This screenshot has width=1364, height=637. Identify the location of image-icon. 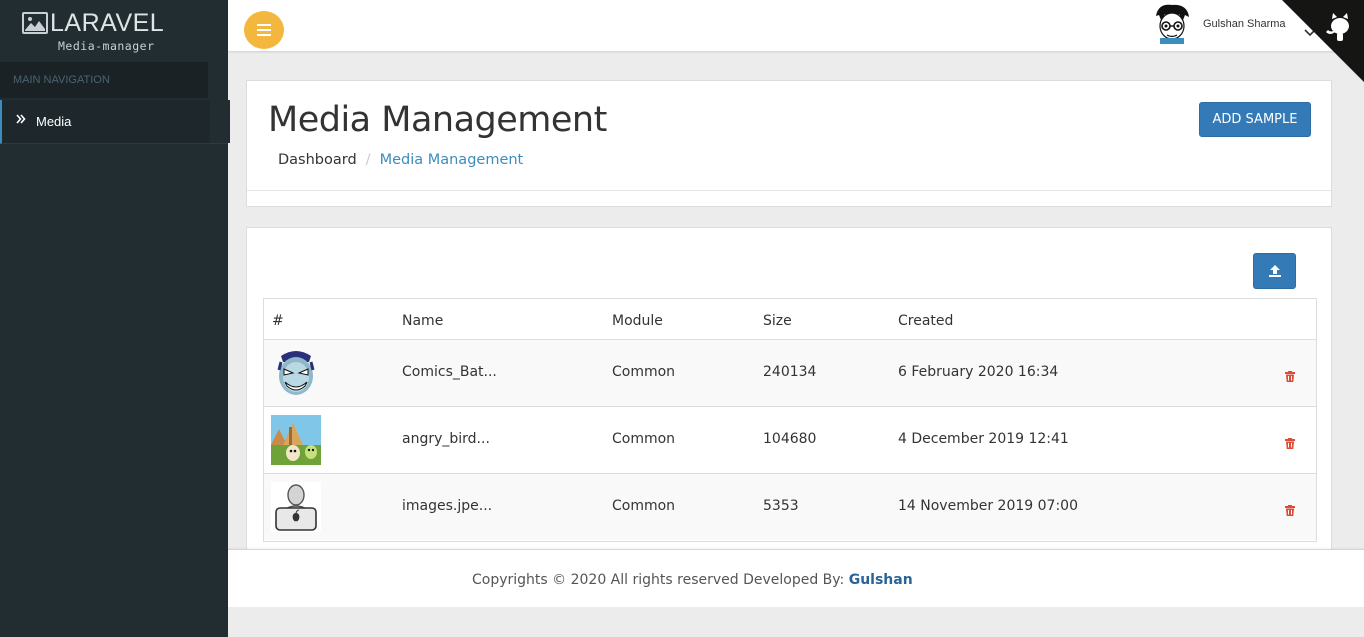
(35, 23).